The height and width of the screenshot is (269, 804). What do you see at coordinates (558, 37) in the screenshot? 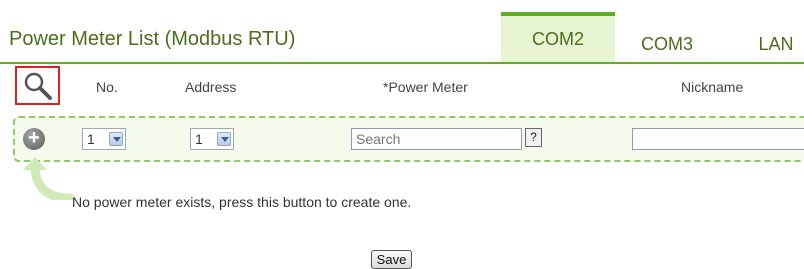
I see `tab-com2: COM2` at bounding box center [558, 37].